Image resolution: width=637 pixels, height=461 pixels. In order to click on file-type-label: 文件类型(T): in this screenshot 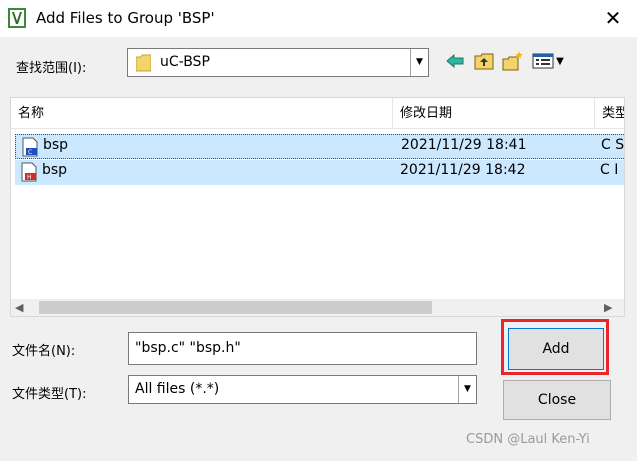, I will do `click(49, 394)`.